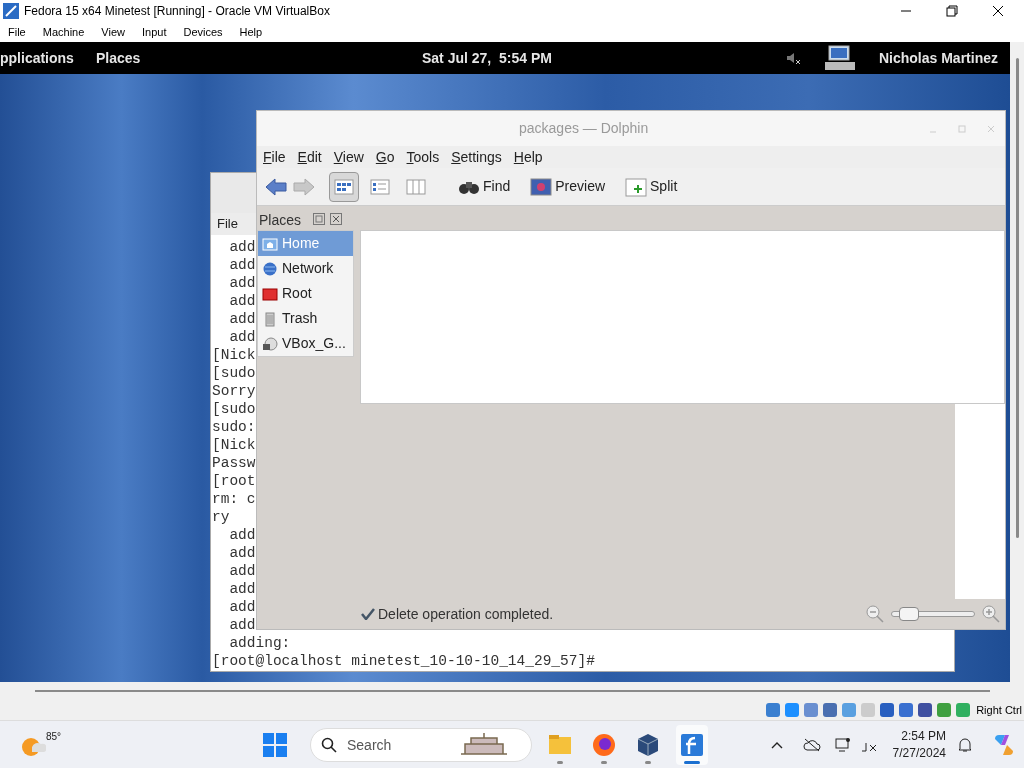 This screenshot has width=1024, height=768. I want to click on user-name: Nicholas Martinez, so click(938, 58).